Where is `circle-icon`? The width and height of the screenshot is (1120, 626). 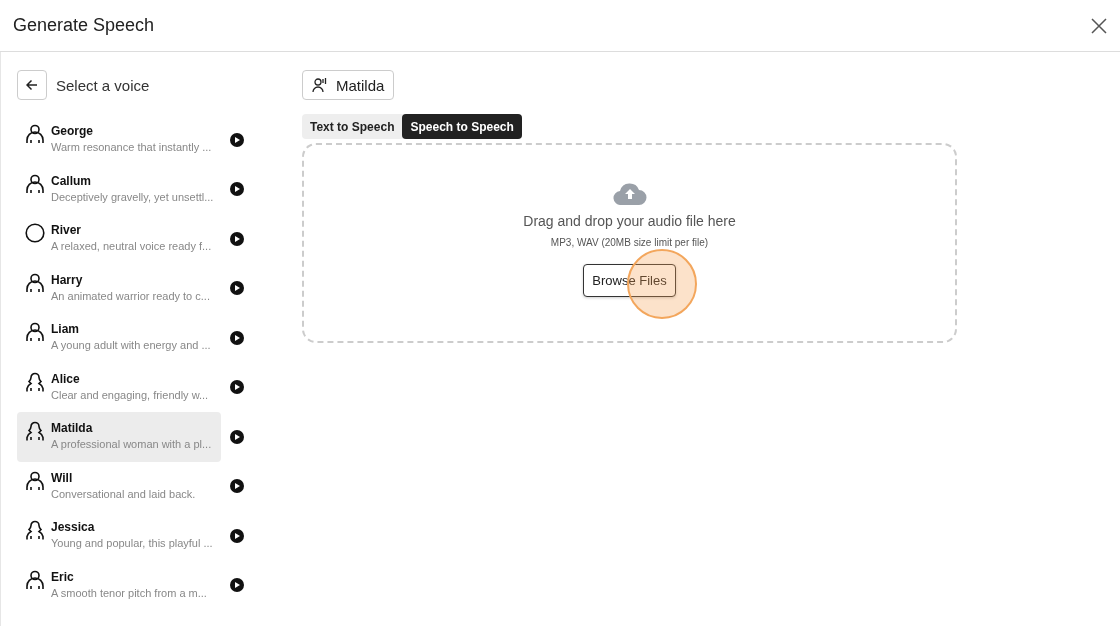
circle-icon is located at coordinates (35, 233).